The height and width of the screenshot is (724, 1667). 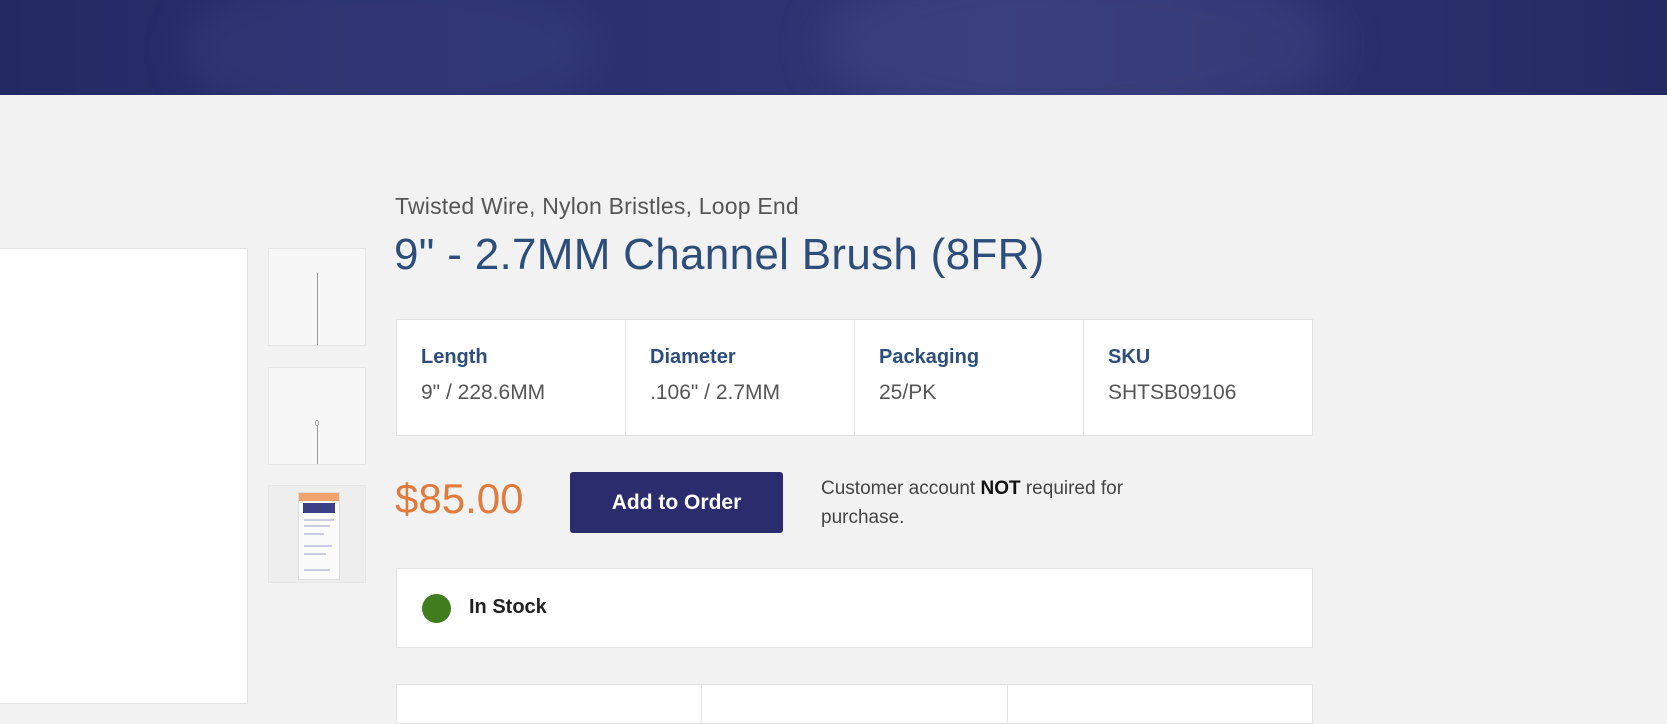 What do you see at coordinates (929, 357) in the screenshot?
I see `spec-label: Packaging` at bounding box center [929, 357].